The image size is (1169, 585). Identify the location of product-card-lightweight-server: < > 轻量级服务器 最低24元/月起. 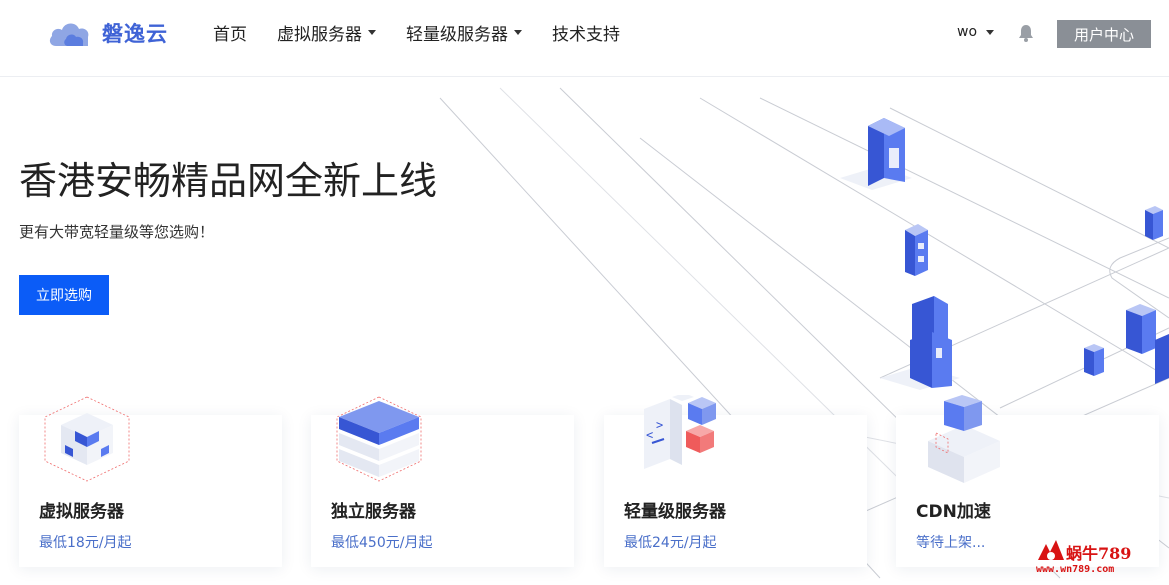
(735, 481).